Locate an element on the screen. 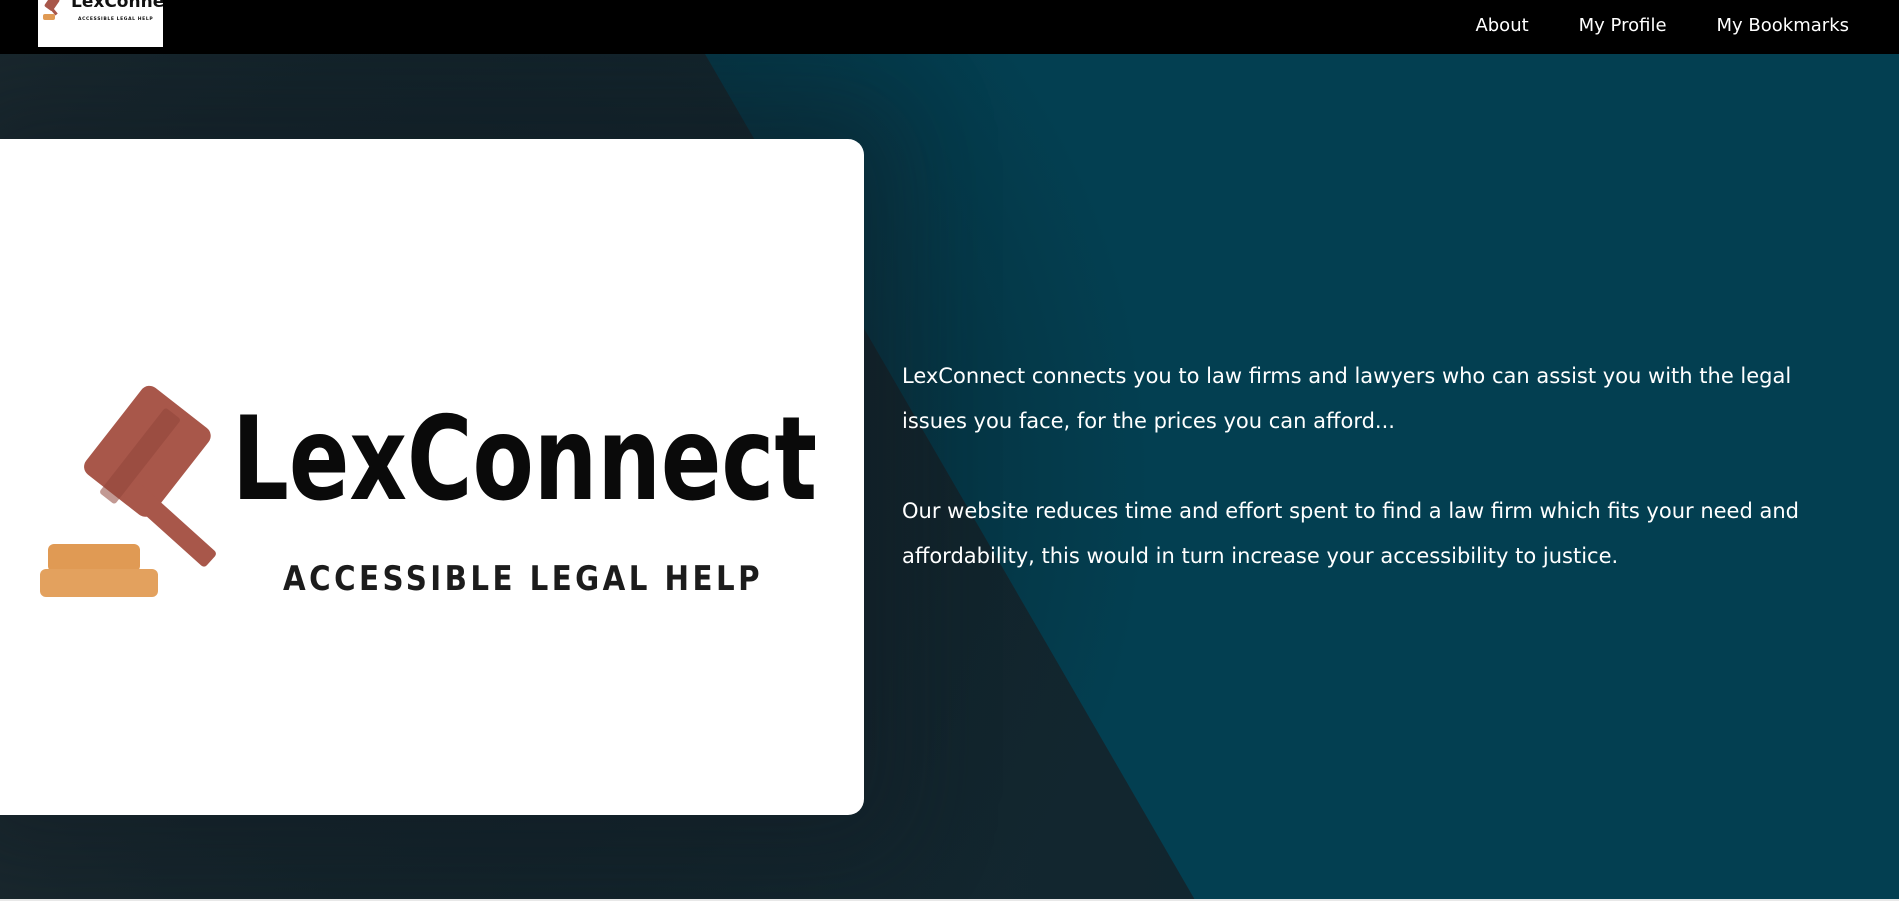 The image size is (1899, 901). main-nav: About My Profile My Bookmarks is located at coordinates (1662, 25).